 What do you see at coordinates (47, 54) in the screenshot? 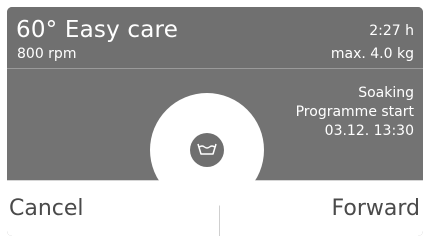
I see `spin-speed: 800 rpm` at bounding box center [47, 54].